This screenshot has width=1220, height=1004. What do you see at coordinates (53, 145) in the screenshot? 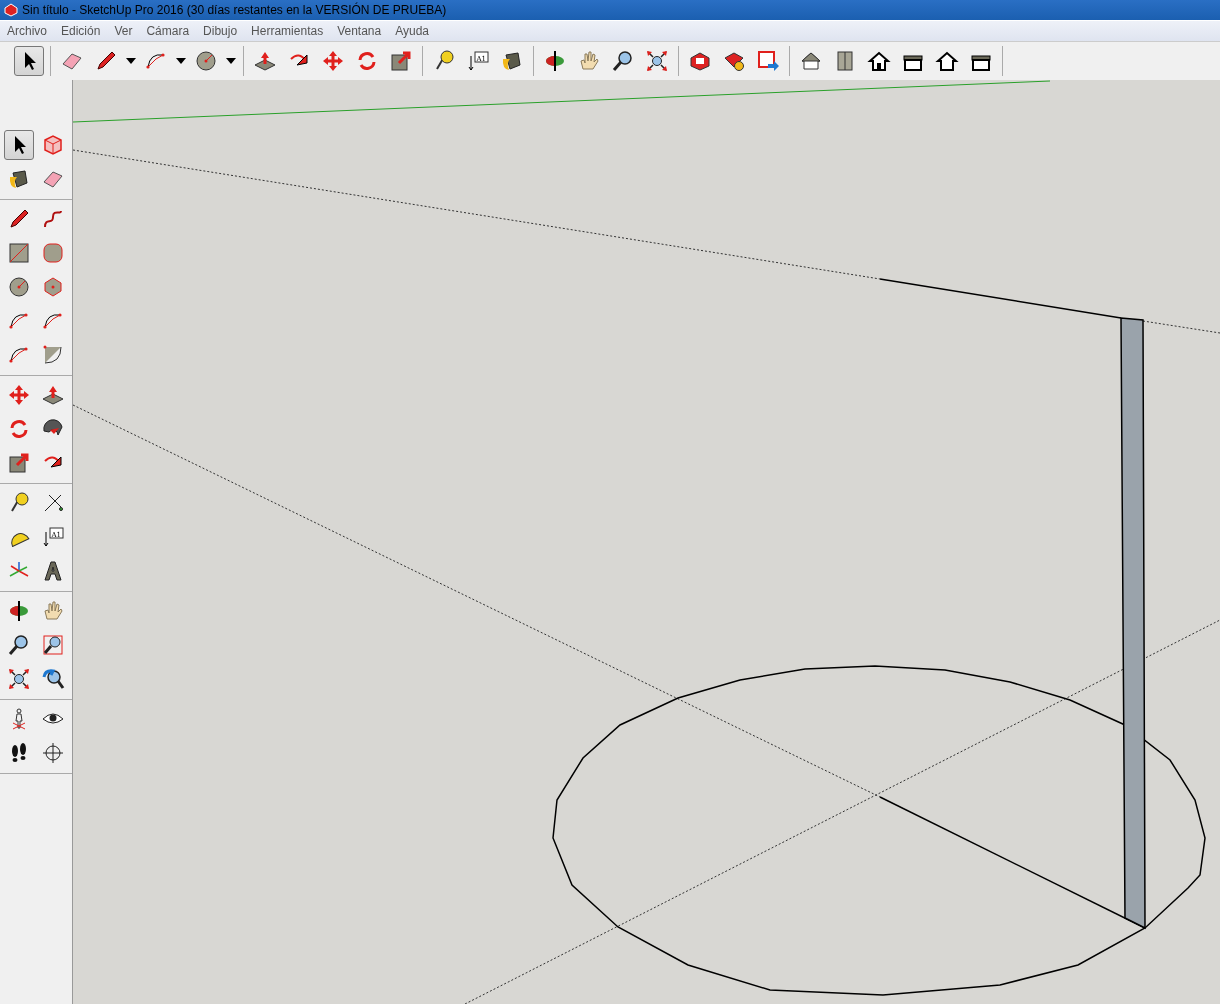
I see `cube-icon` at bounding box center [53, 145].